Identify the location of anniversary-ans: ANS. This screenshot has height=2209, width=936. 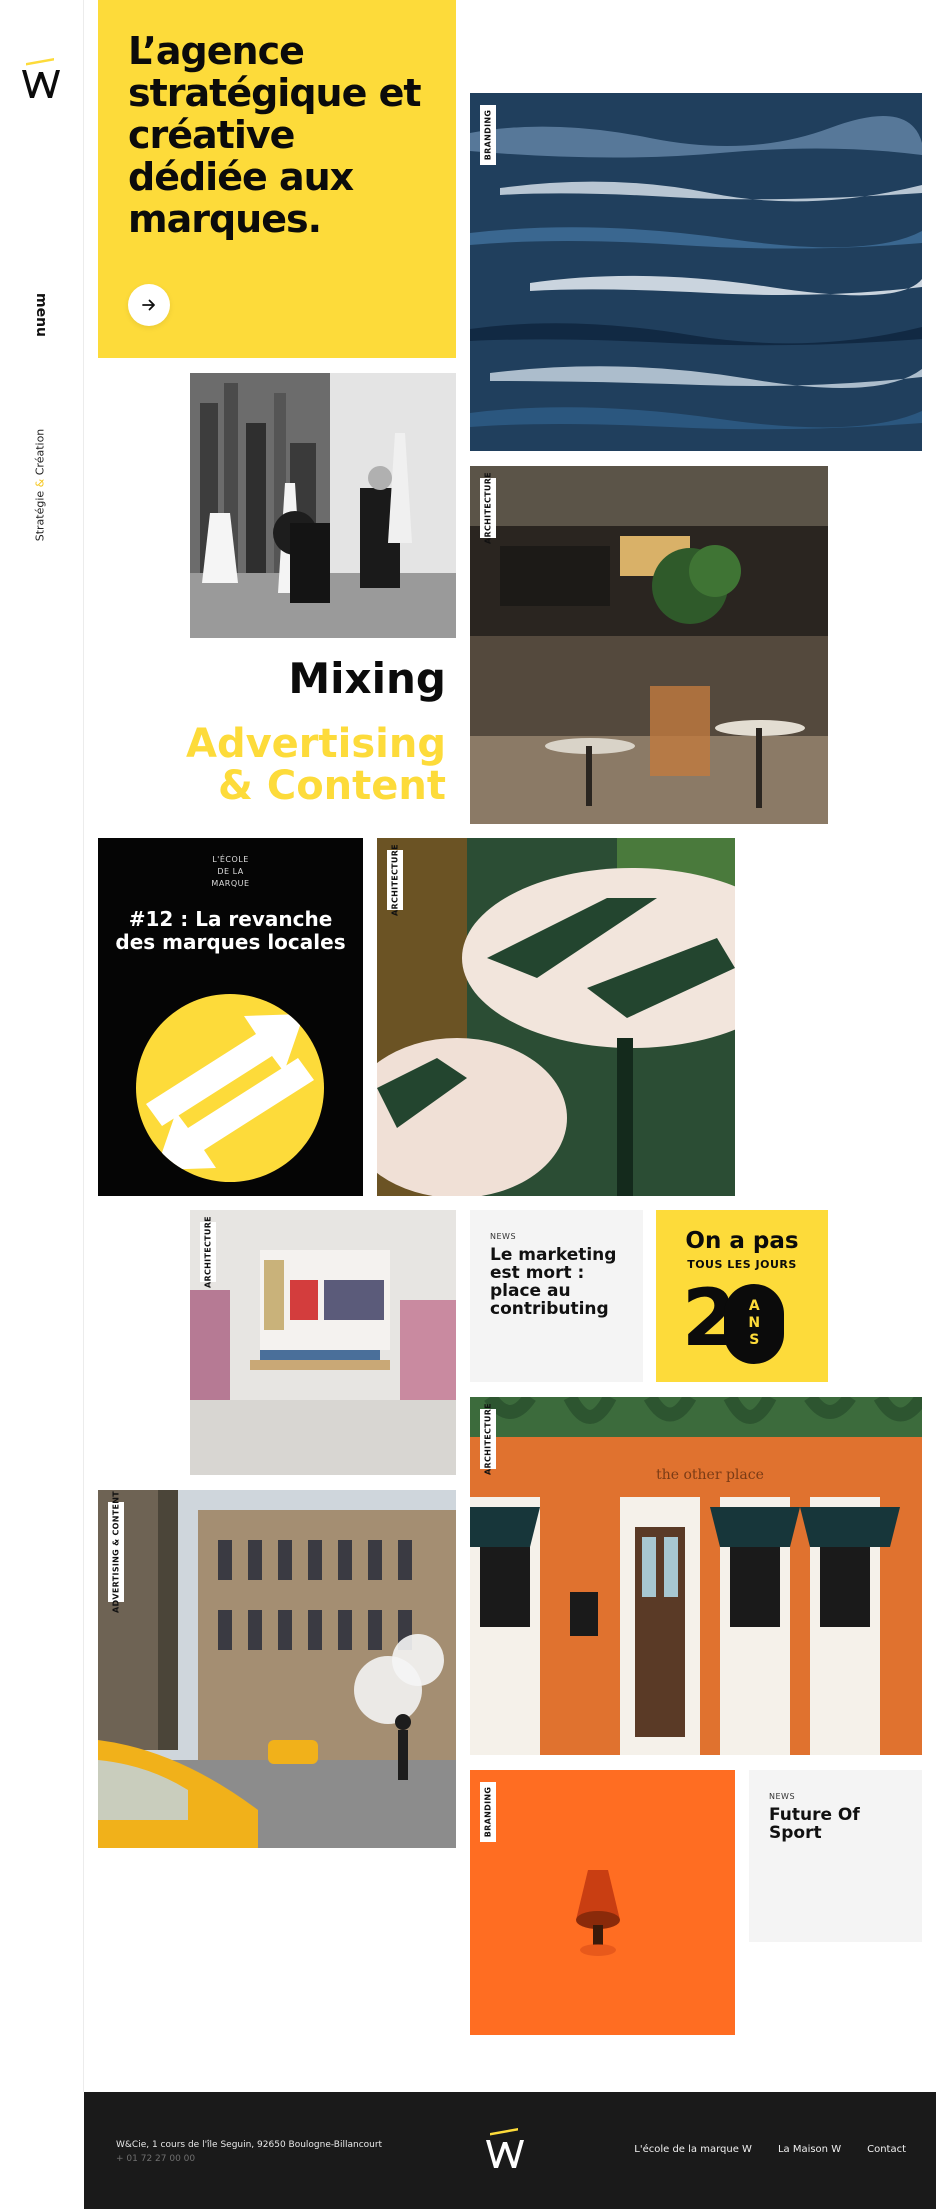
(754, 1322).